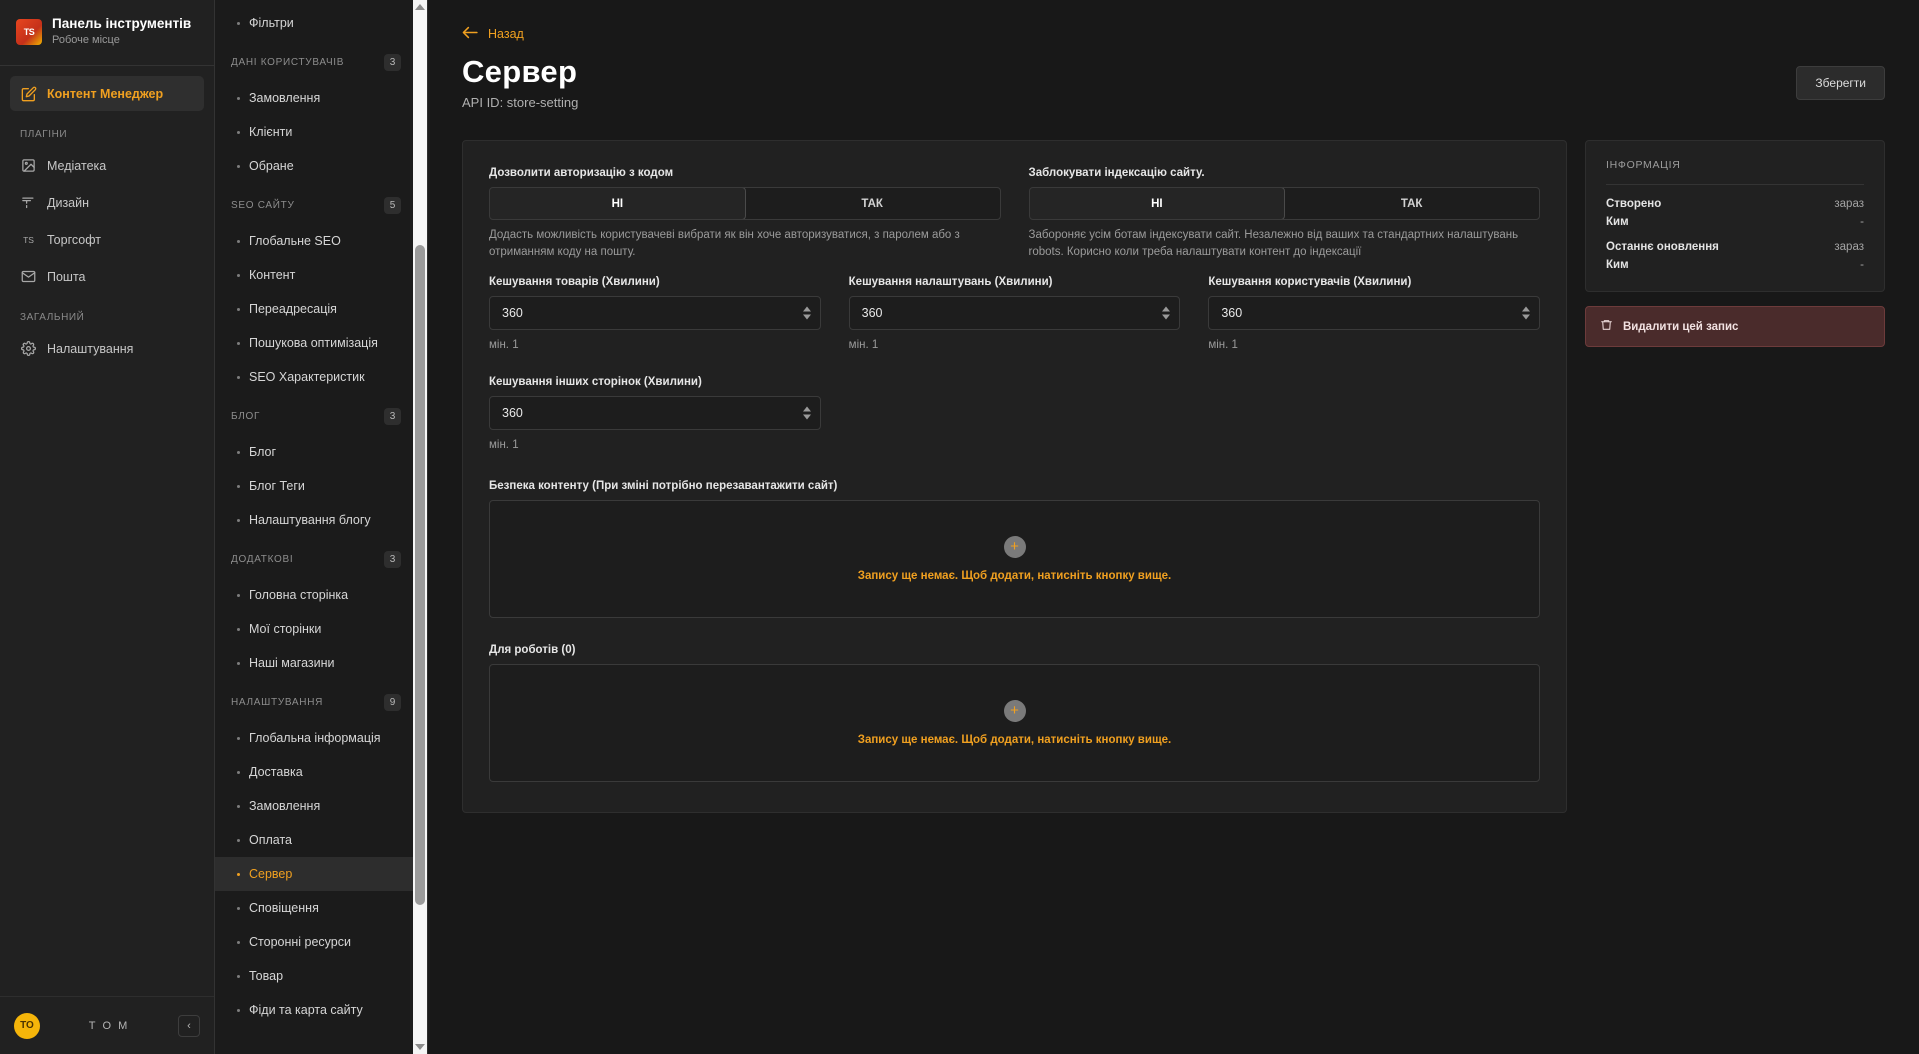  What do you see at coordinates (66, 276) in the screenshot?
I see `sidebar-item-label: Пошта` at bounding box center [66, 276].